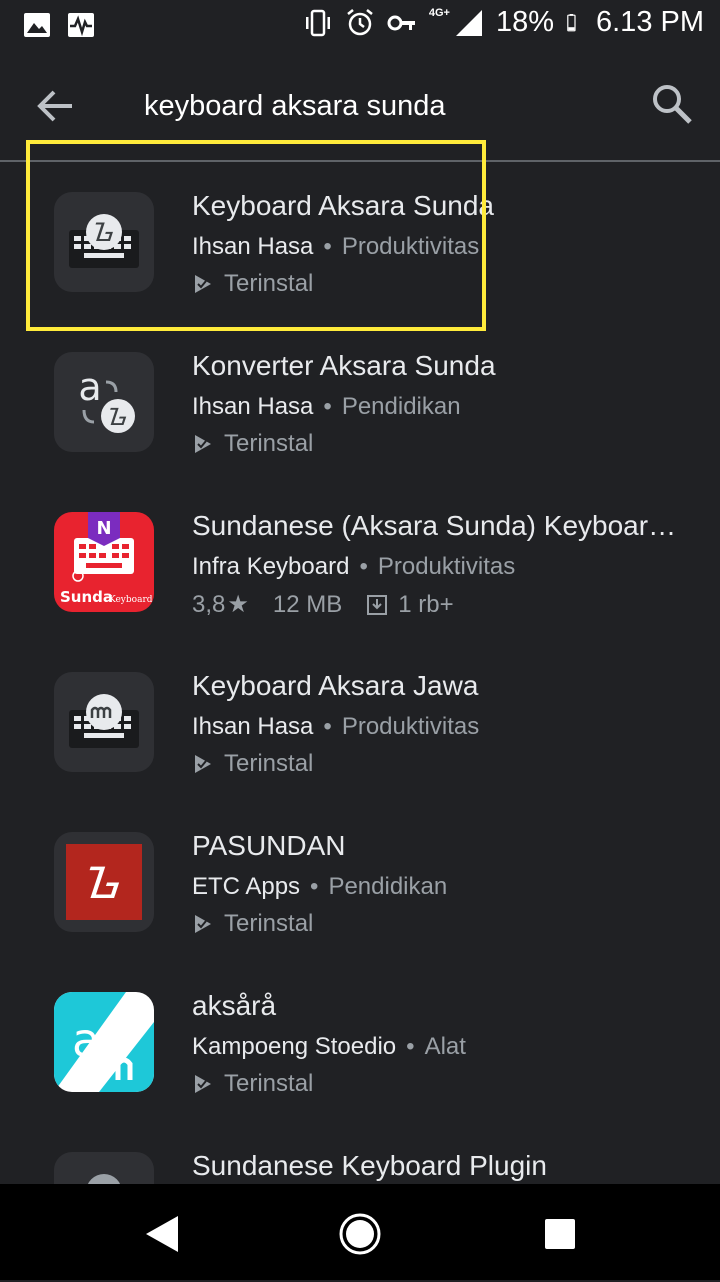  What do you see at coordinates (335, 685) in the screenshot?
I see `app-title: Keyboard Aksara Jawa` at bounding box center [335, 685].